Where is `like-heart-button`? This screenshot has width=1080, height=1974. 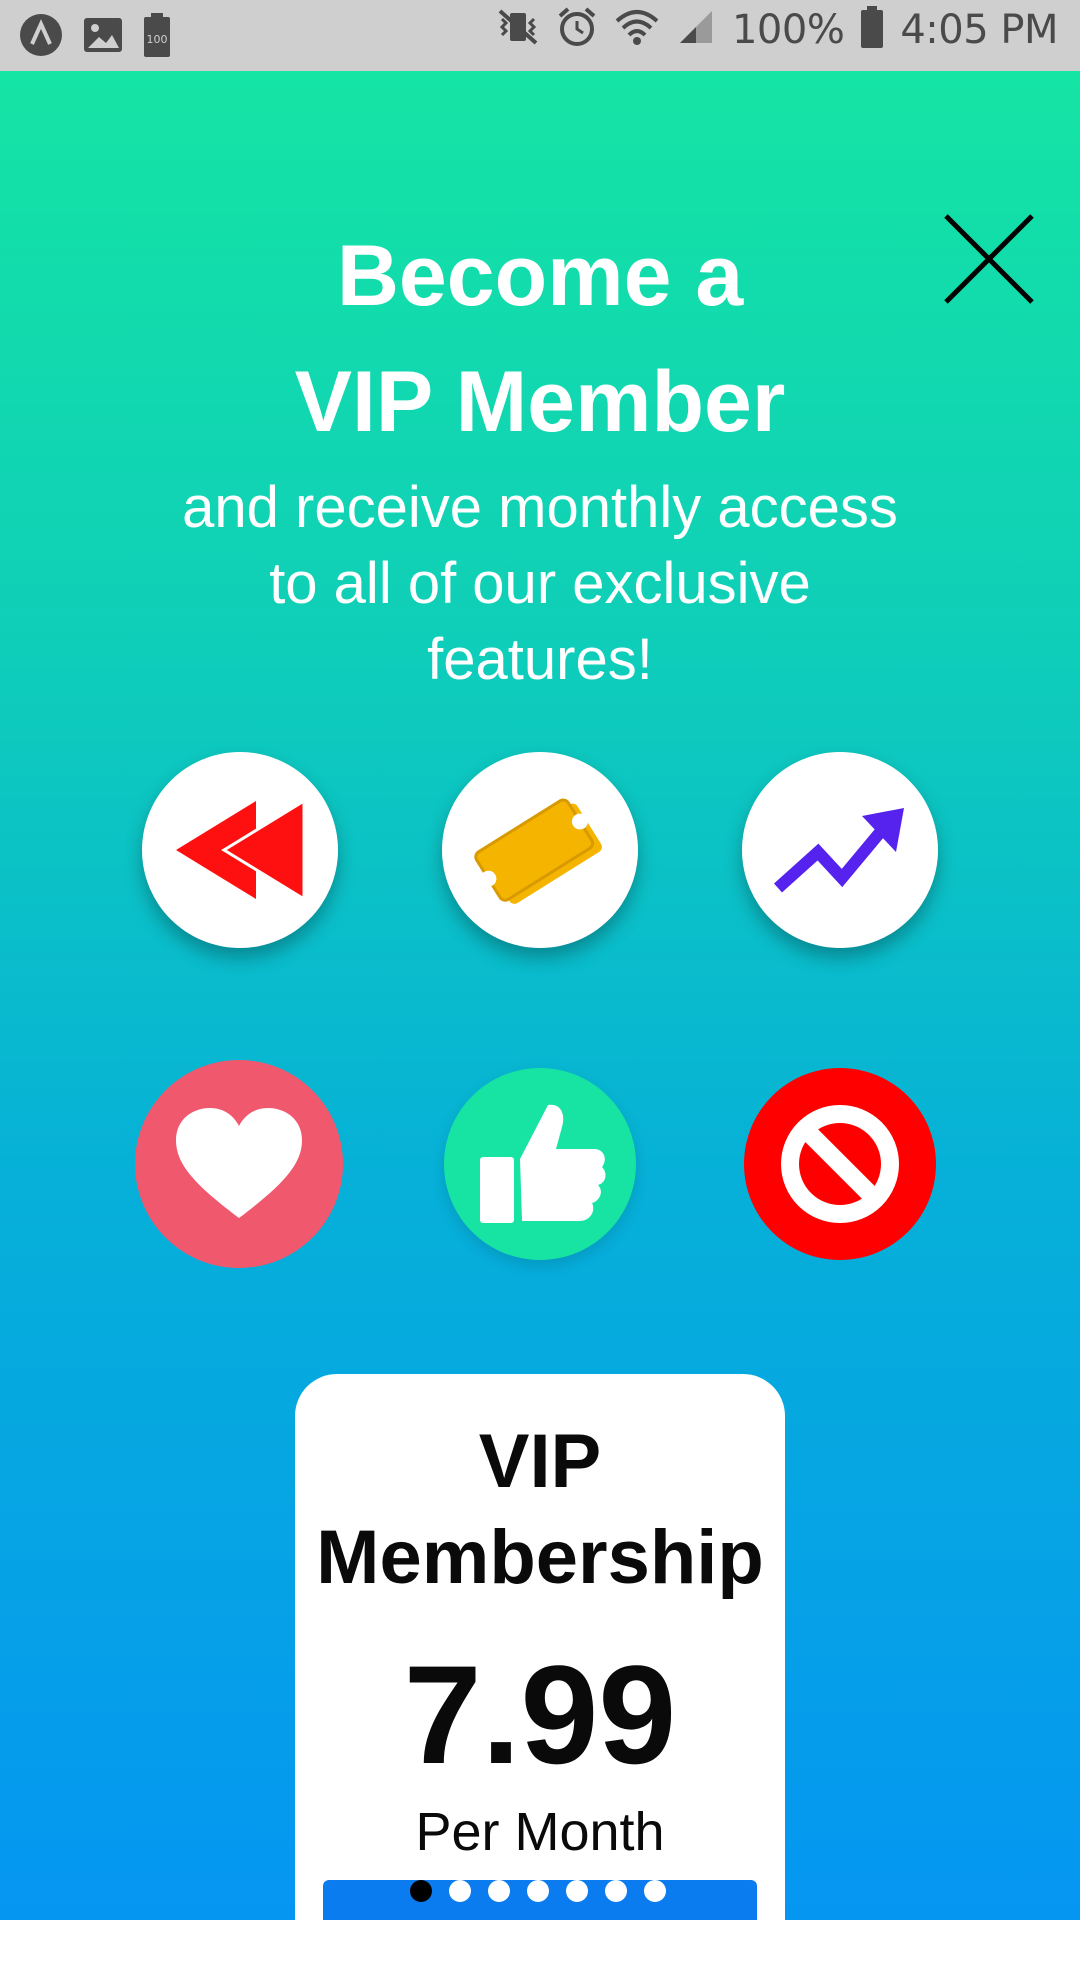
like-heart-button is located at coordinates (239, 1164).